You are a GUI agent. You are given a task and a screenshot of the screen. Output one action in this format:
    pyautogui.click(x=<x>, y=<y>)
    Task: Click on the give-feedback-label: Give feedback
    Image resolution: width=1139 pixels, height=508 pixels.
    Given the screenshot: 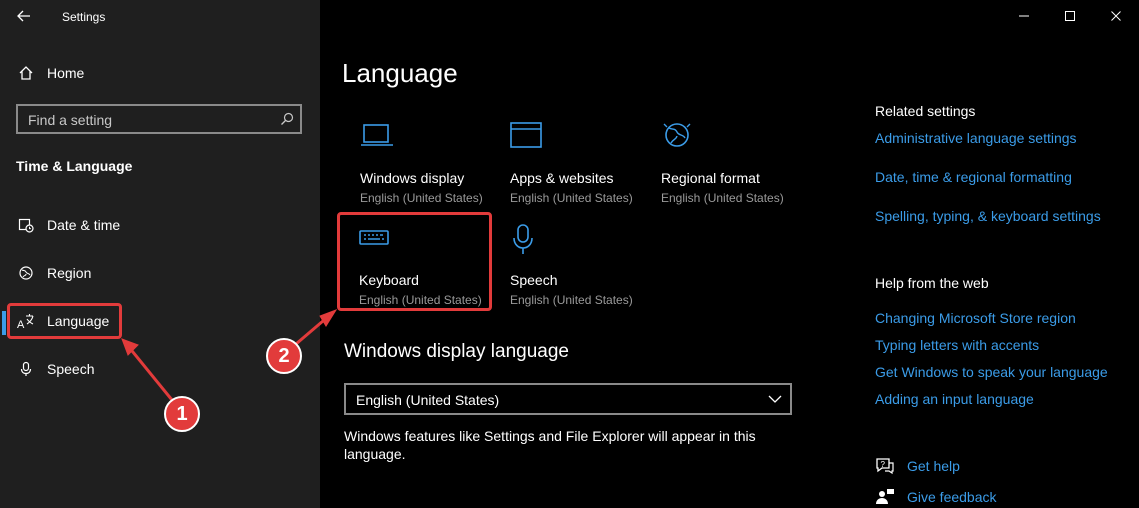 What is the action you would take?
    pyautogui.click(x=952, y=497)
    